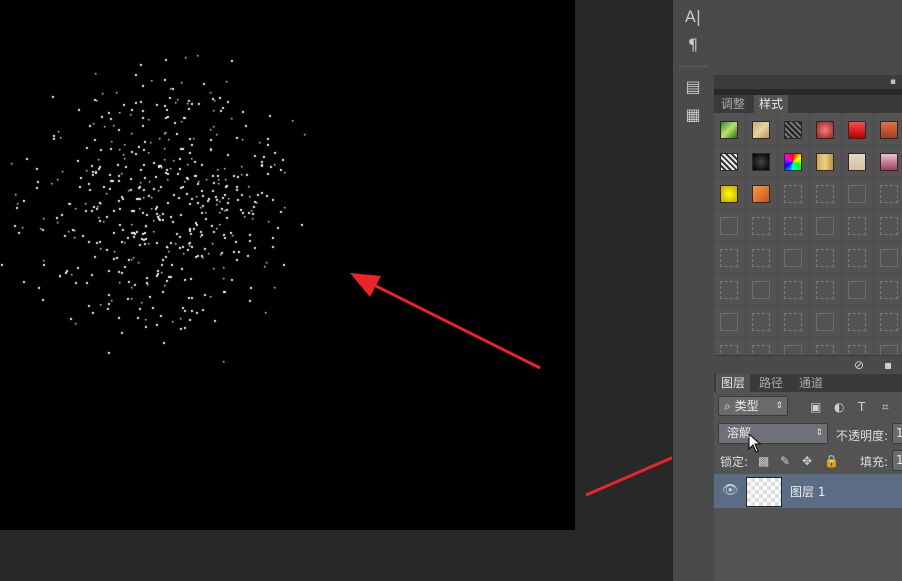 This screenshot has width=902, height=581. I want to click on pixel-filter-icon: ▣, so click(815, 407).